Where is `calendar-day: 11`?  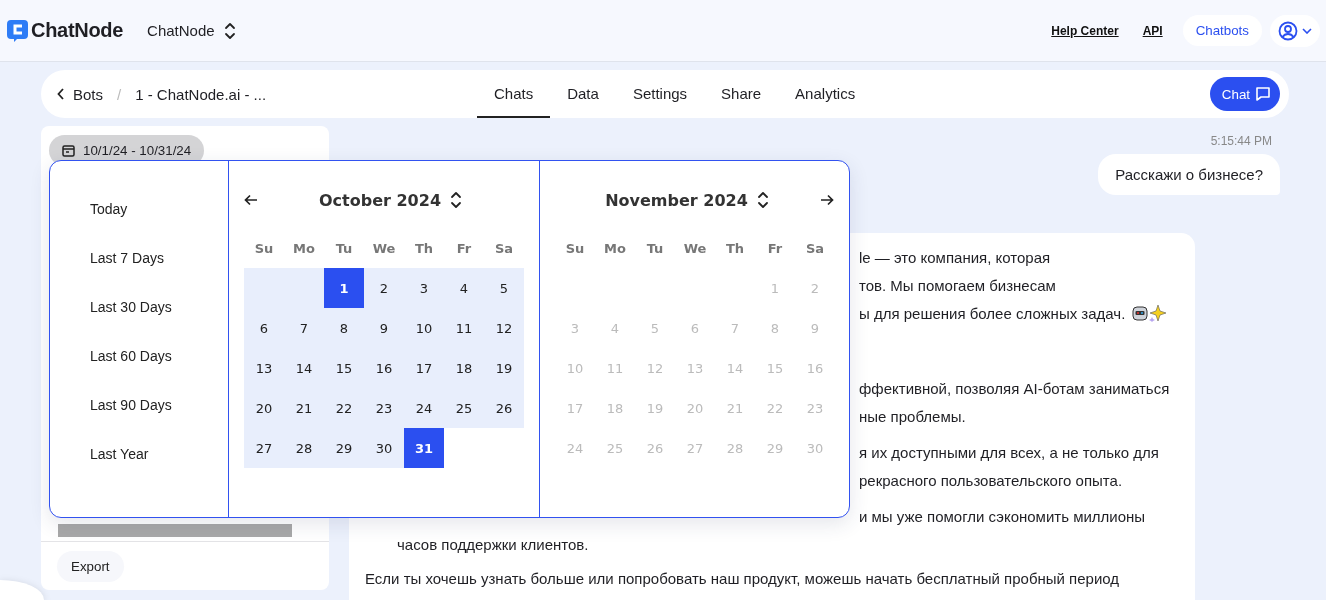 calendar-day: 11 is located at coordinates (464, 328).